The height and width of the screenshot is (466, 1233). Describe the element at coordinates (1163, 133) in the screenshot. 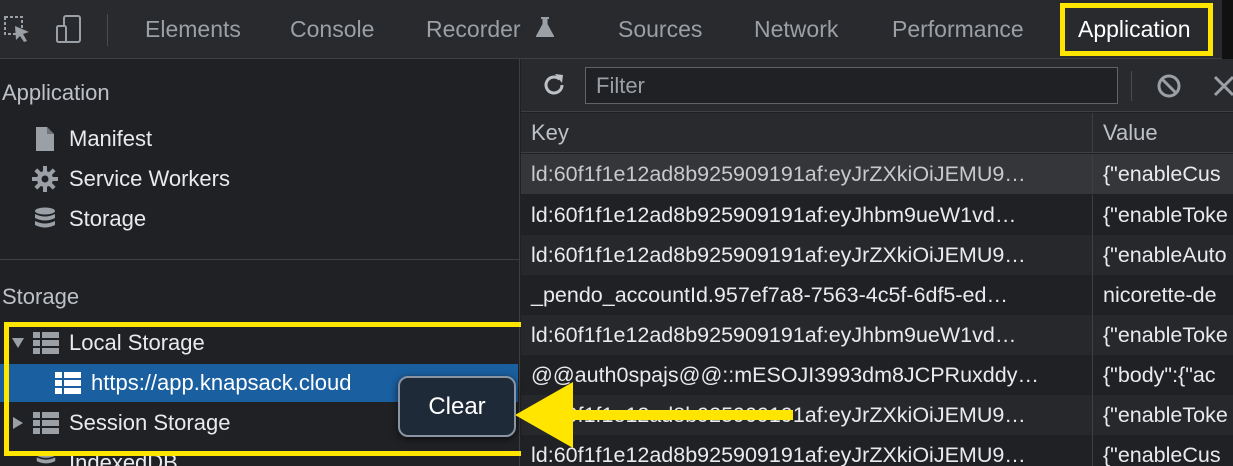

I see `column-header-value: Value` at that location.